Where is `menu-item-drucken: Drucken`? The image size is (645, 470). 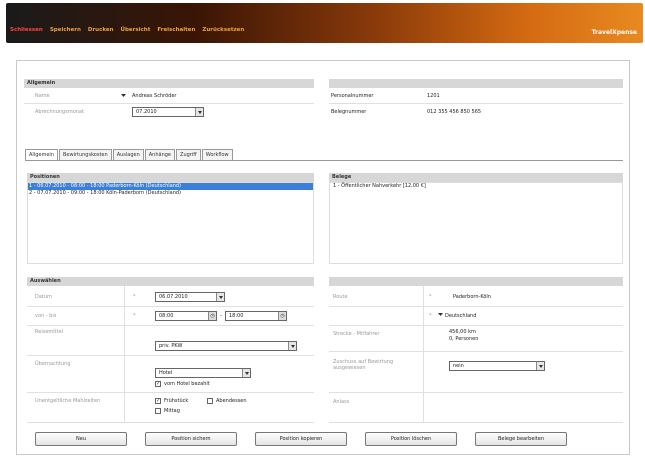 menu-item-drucken: Drucken is located at coordinates (101, 30).